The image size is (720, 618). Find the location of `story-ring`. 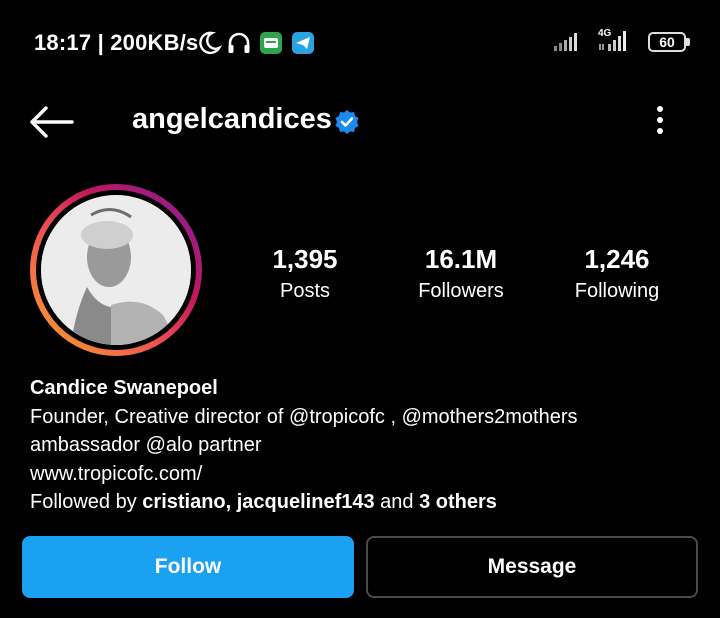

story-ring is located at coordinates (116, 270).